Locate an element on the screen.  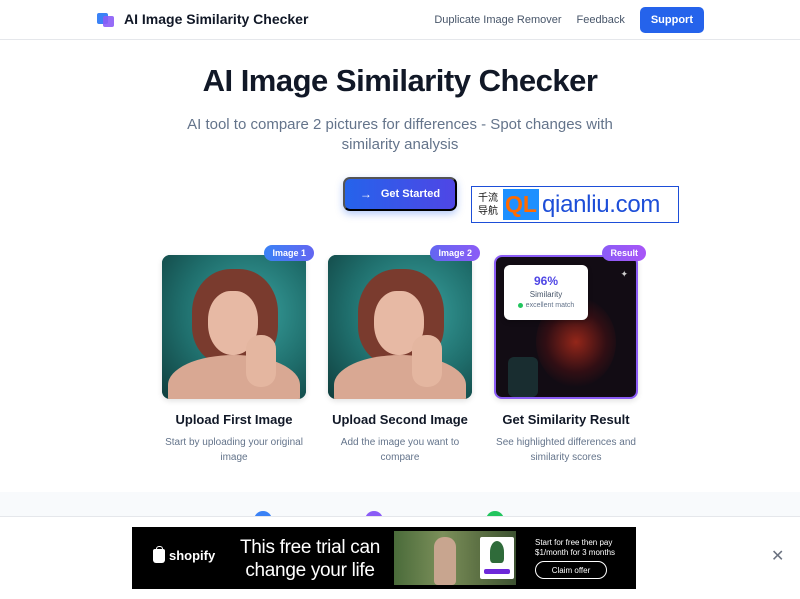
similarity-label: Similarity is located at coordinates (546, 294).